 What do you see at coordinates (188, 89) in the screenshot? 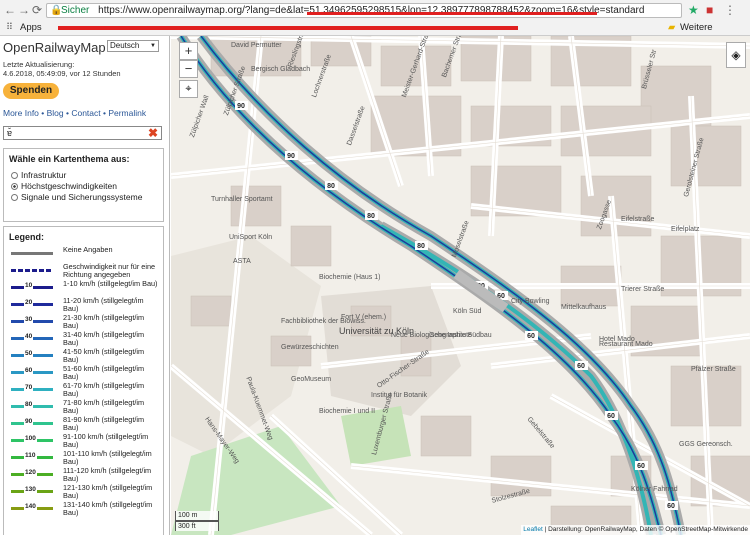
I see `locate-icon: ⌖` at bounding box center [188, 89].